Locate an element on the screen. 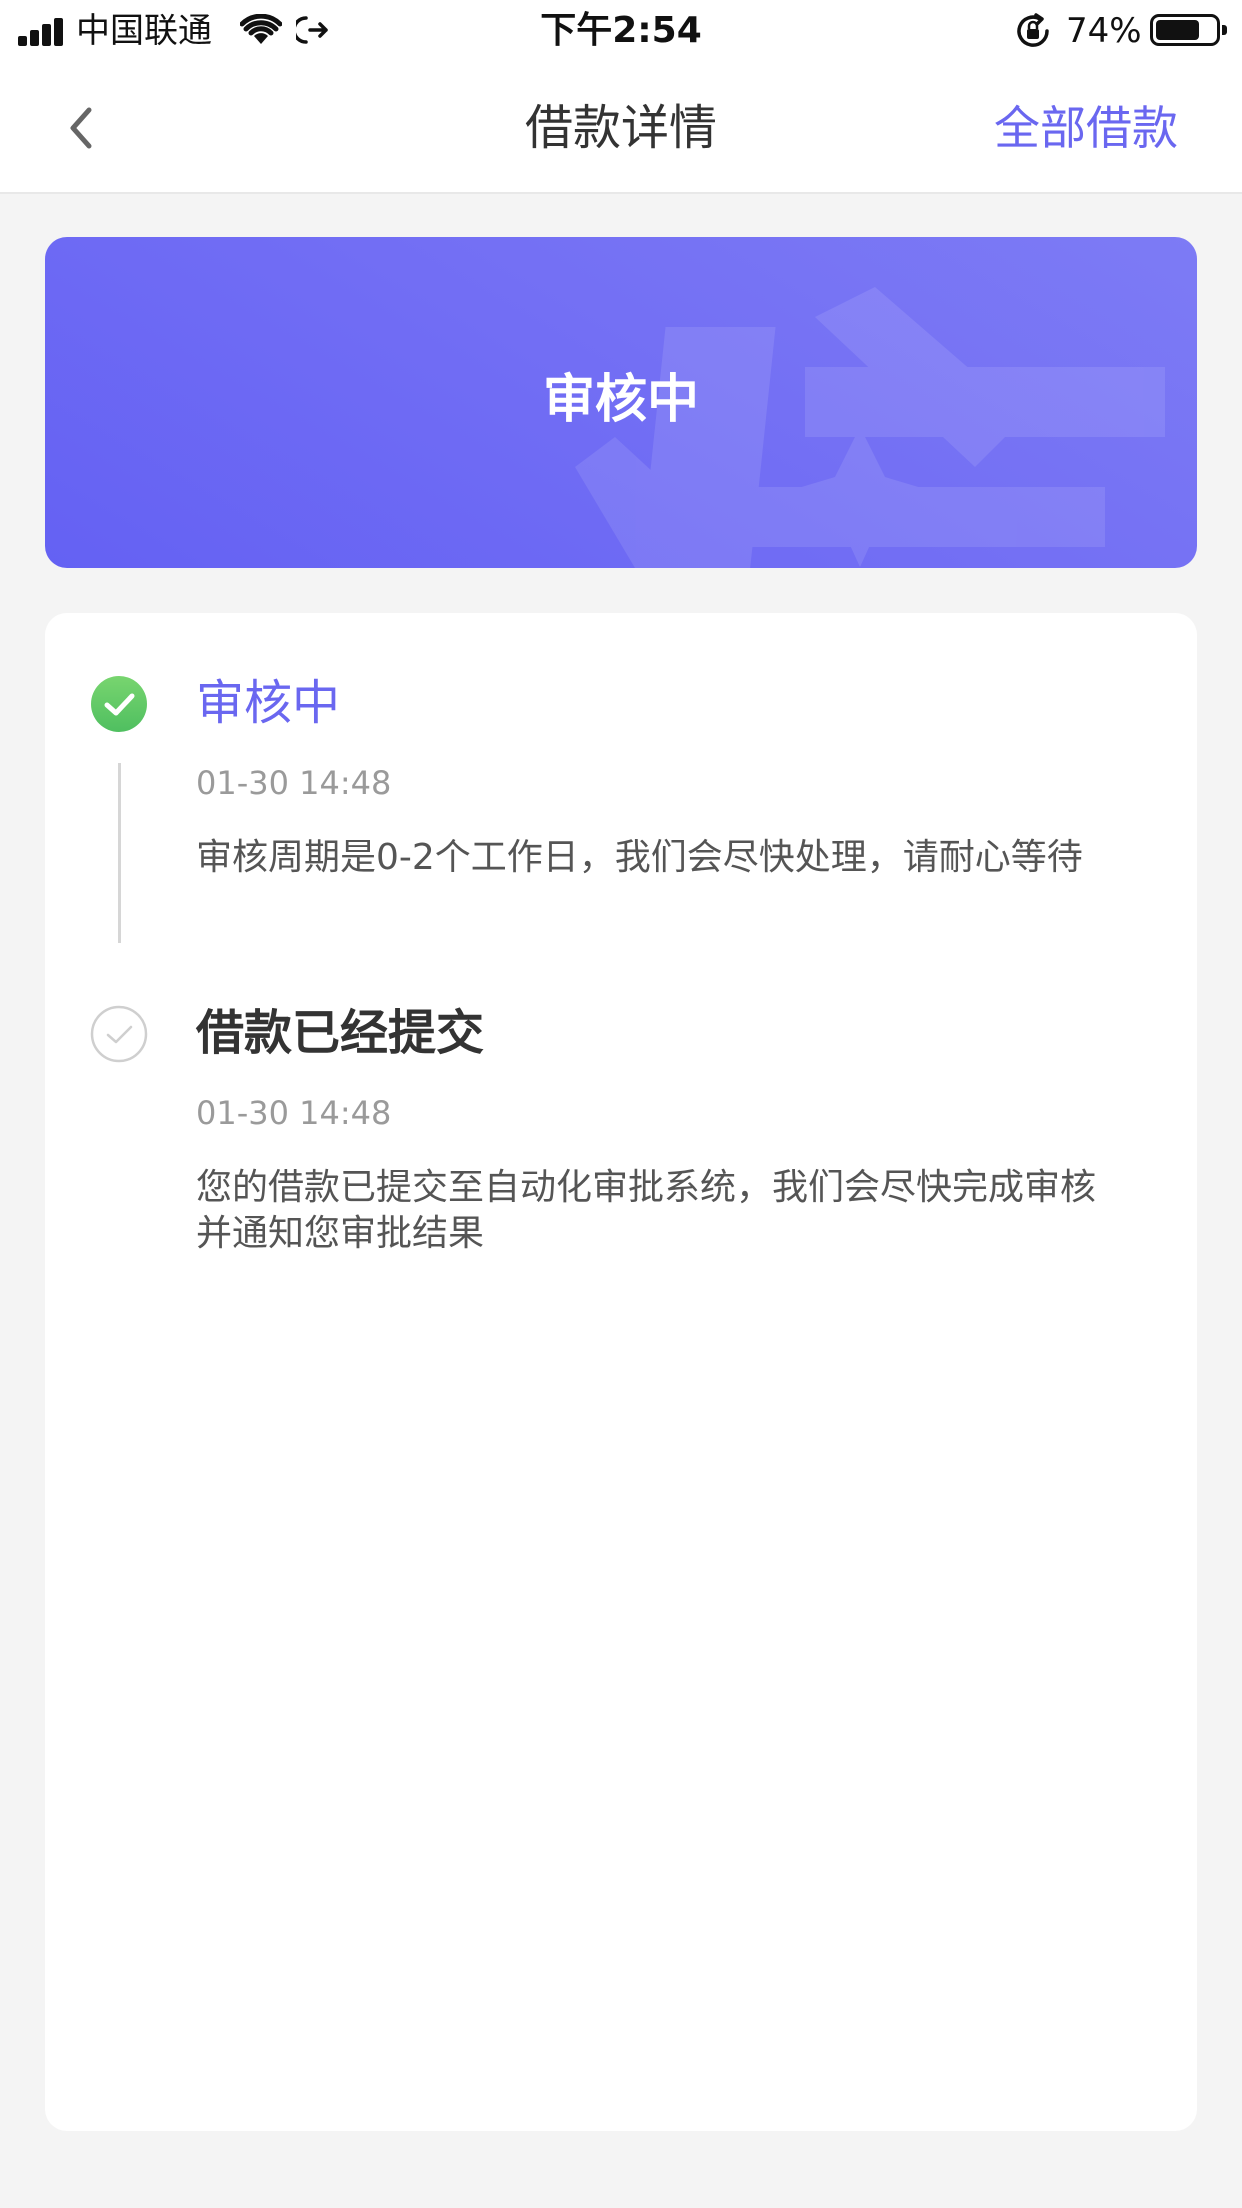  orientation-lock-icon is located at coordinates (1033, 30).